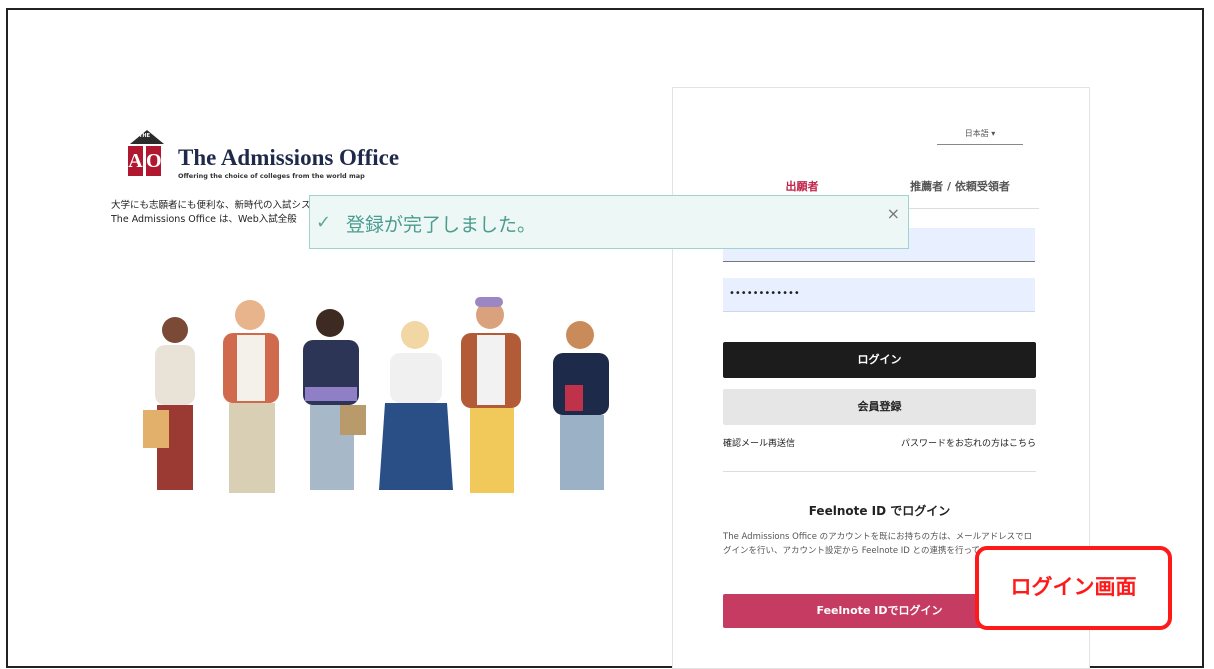 The image size is (1214, 669). I want to click on close-icon: ×, so click(893, 213).